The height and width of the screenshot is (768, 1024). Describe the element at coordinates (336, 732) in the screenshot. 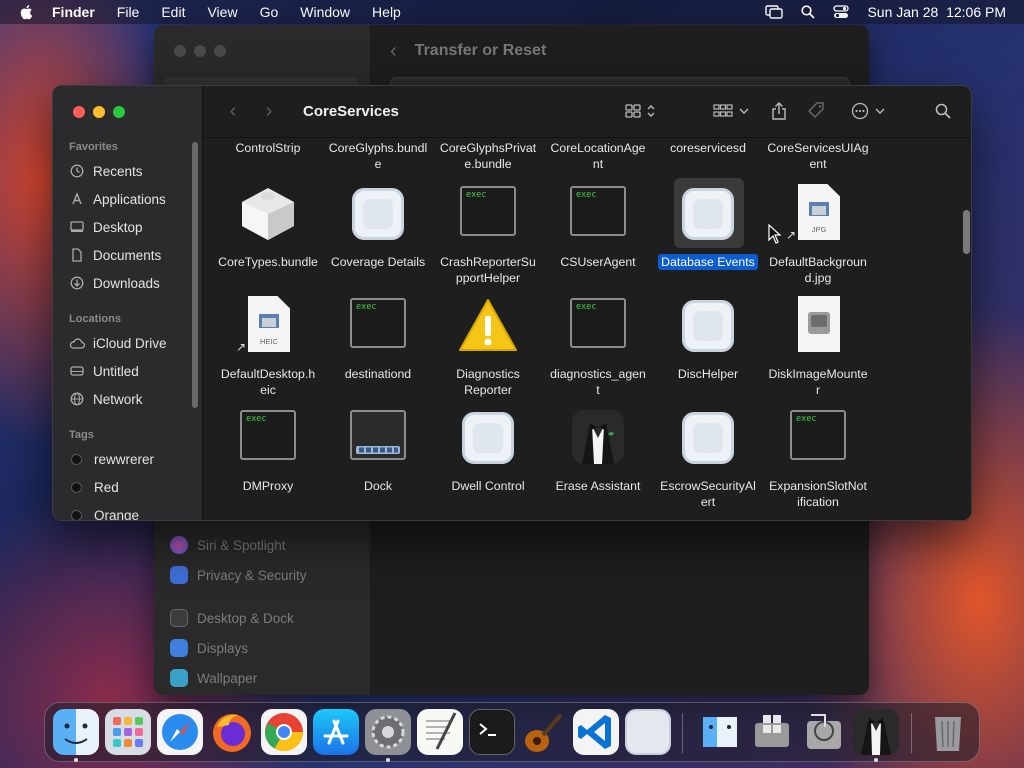

I see `dock-app-store` at that location.